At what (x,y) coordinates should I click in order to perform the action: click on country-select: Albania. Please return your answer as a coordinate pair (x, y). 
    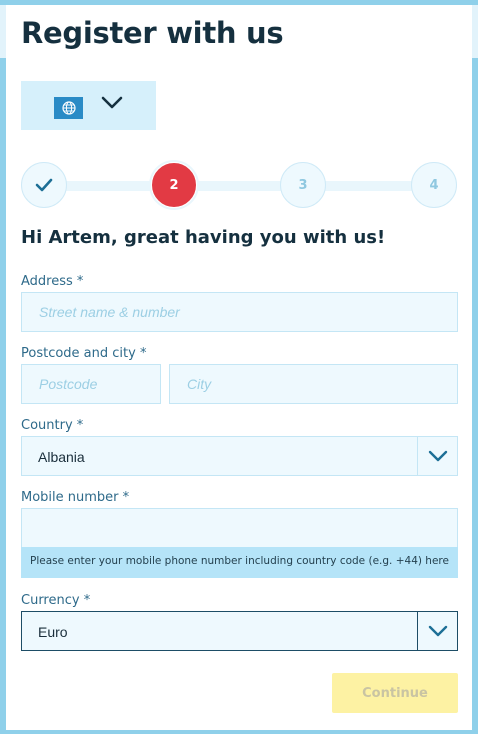
    Looking at the image, I should click on (239, 456).